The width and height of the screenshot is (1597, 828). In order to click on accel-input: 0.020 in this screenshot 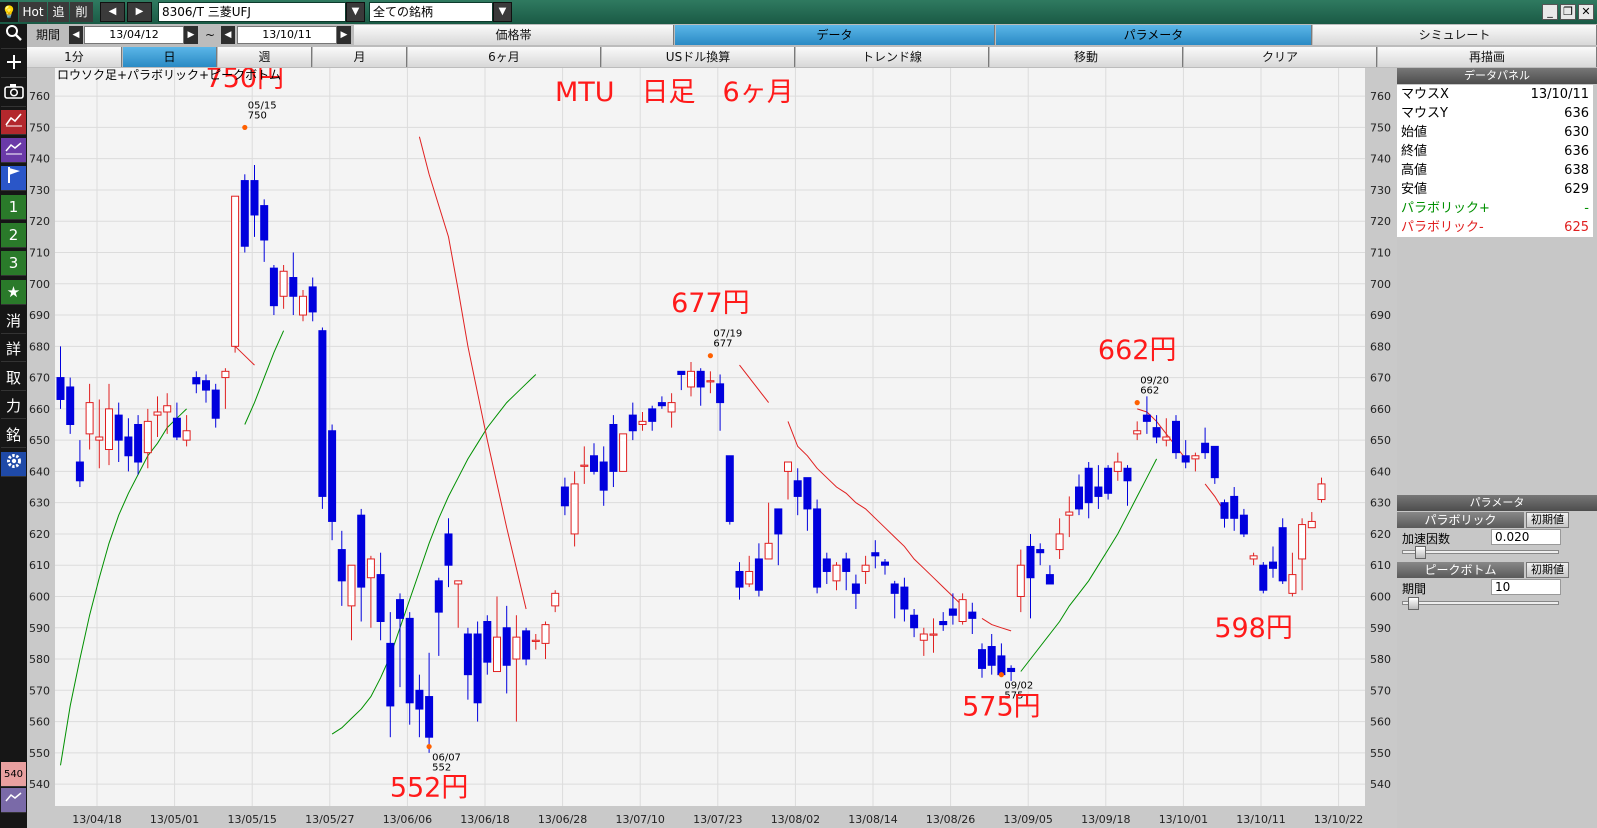, I will do `click(1526, 537)`.